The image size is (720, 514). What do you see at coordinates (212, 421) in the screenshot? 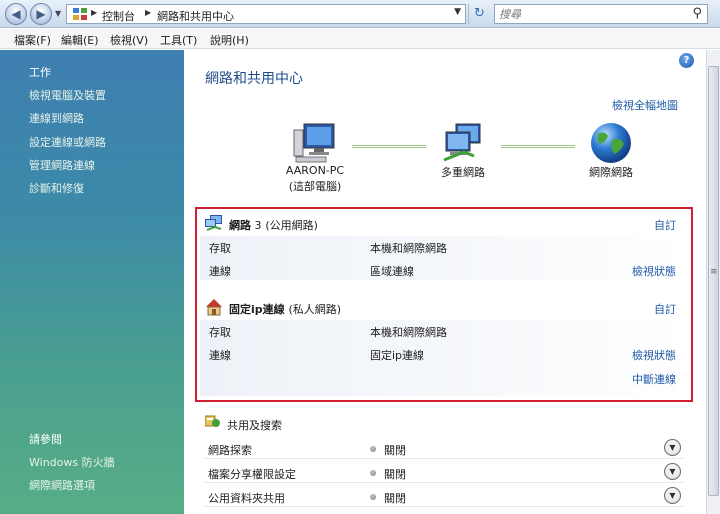
I see `sharing-icon` at bounding box center [212, 421].